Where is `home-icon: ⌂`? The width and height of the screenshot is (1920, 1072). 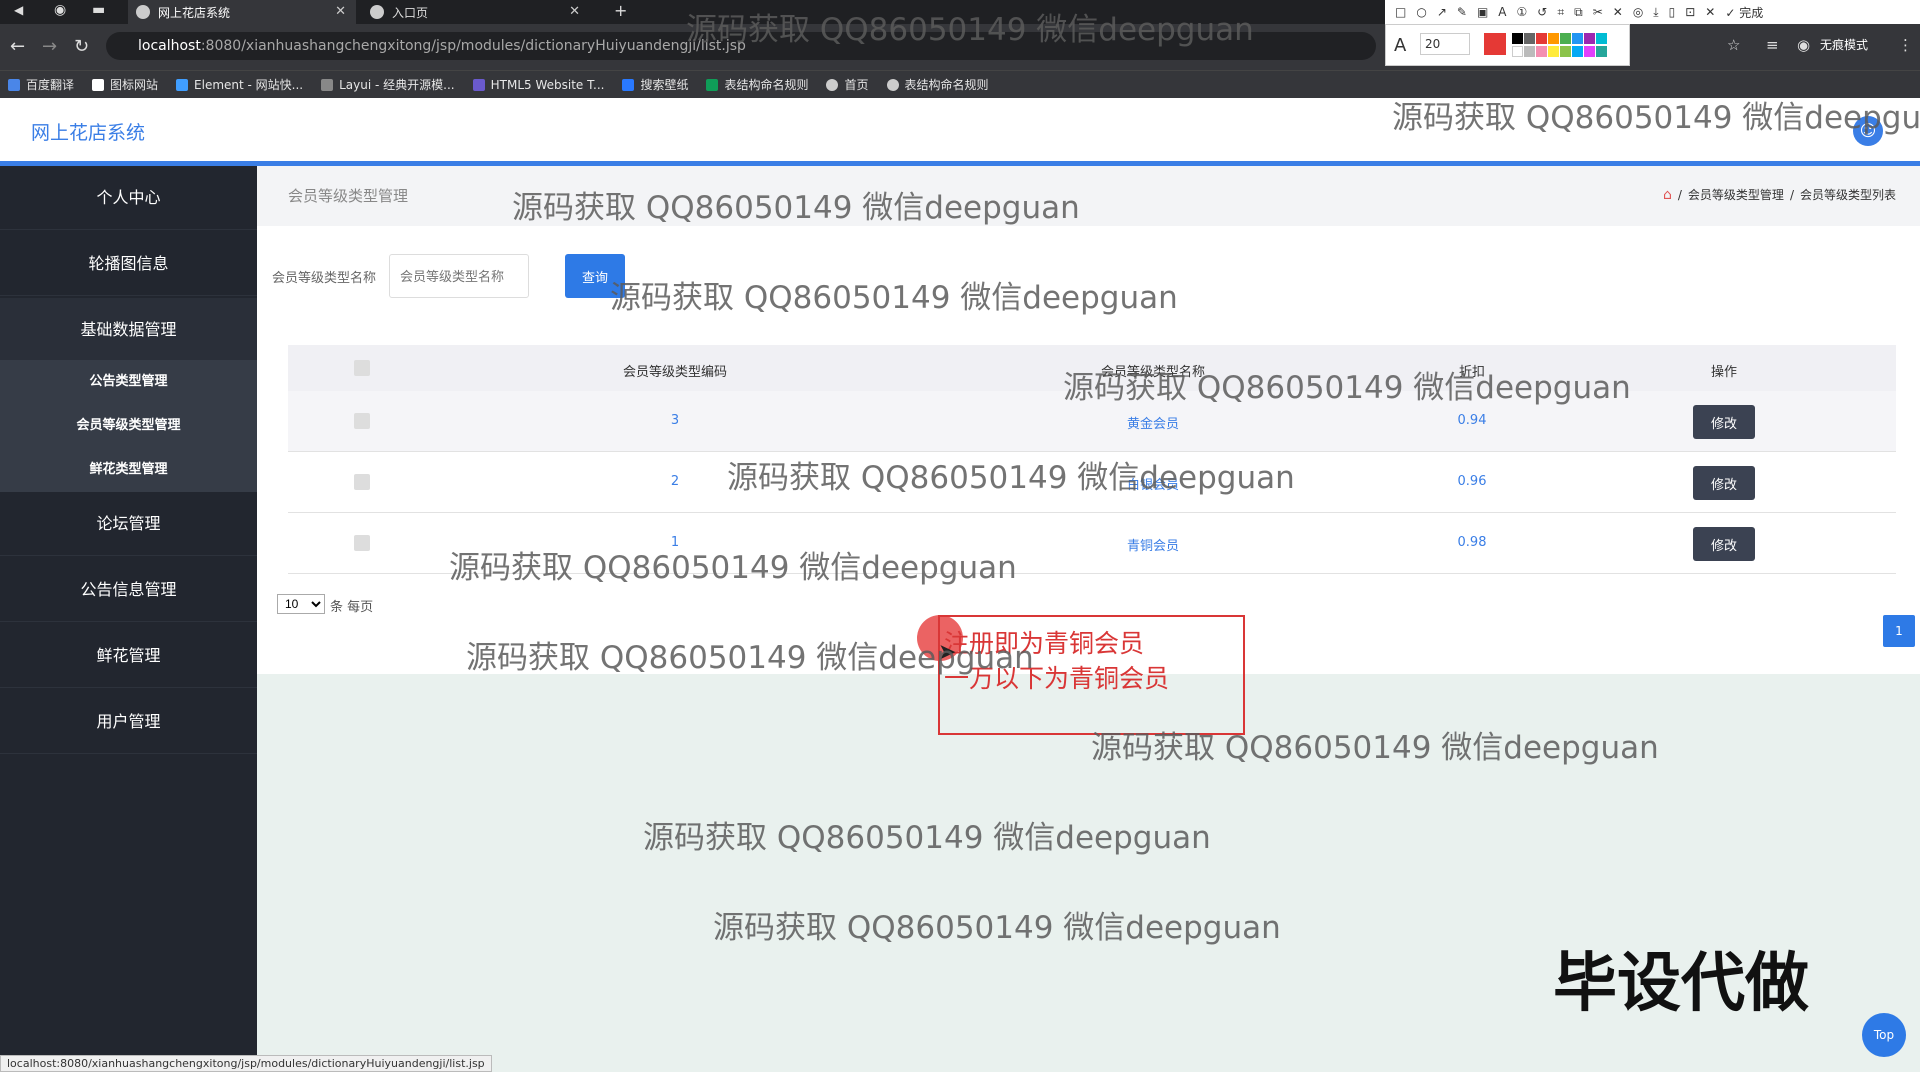
home-icon: ⌂ is located at coordinates (1667, 195).